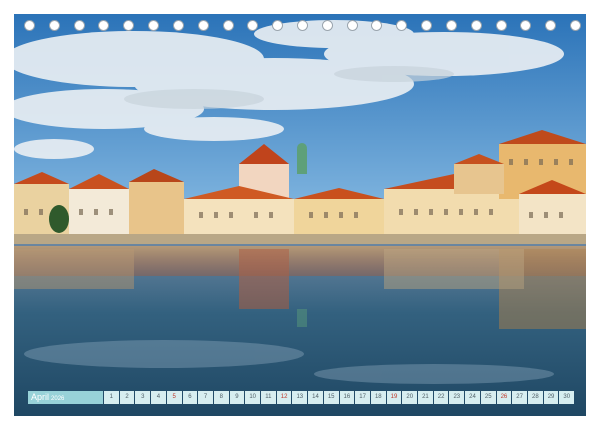 The height and width of the screenshot is (431, 600). I want to click on day-cell: 16, so click(347, 397).